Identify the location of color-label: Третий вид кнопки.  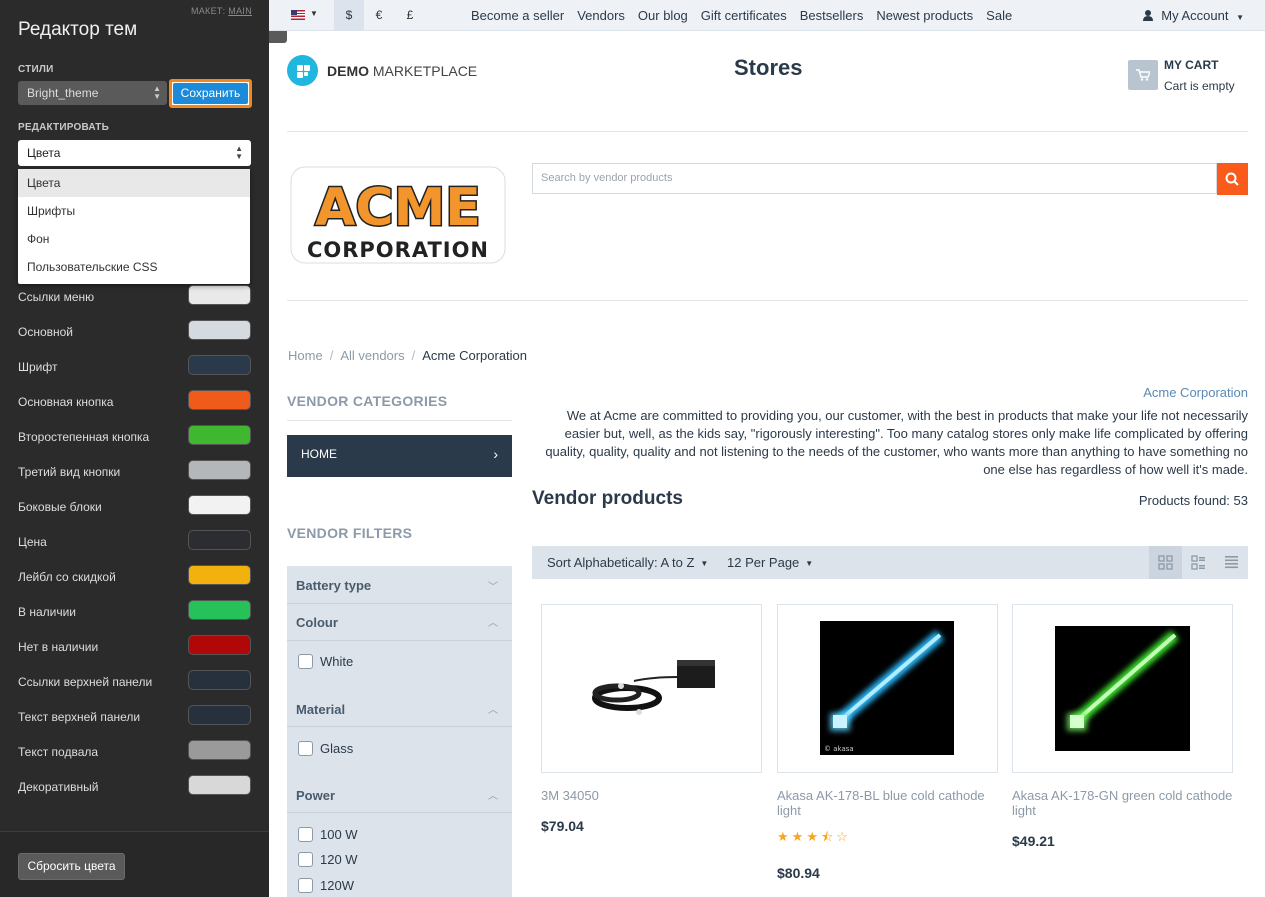
(69, 472).